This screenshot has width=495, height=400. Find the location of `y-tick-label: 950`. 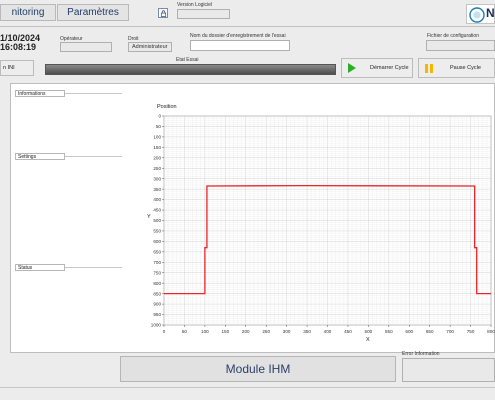

y-tick-label: 950 is located at coordinates (157, 314).